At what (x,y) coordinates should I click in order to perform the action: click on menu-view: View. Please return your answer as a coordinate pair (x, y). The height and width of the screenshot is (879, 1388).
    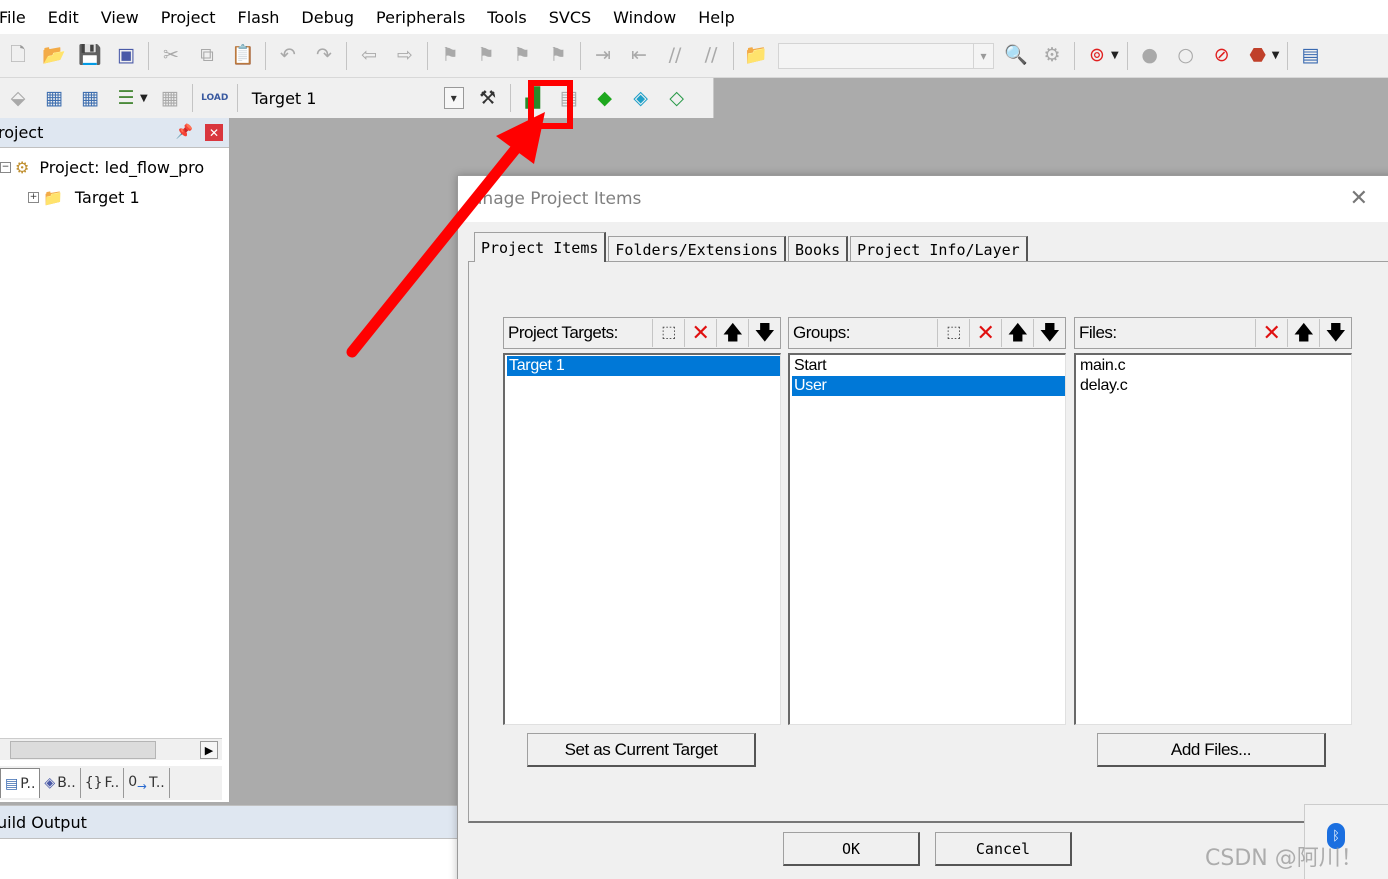
    Looking at the image, I should click on (120, 17).